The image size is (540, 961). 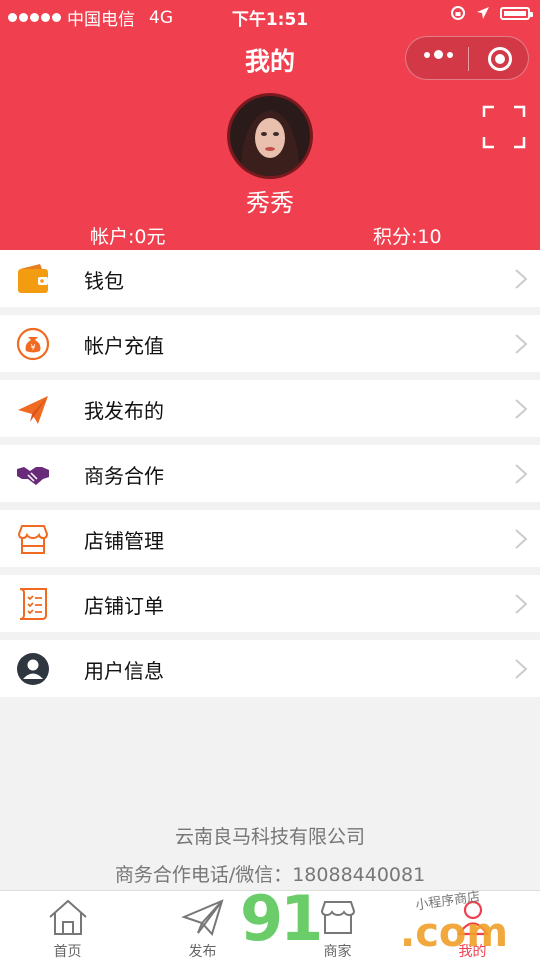 What do you see at coordinates (473, 918) in the screenshot?
I see `profile-icon` at bounding box center [473, 918].